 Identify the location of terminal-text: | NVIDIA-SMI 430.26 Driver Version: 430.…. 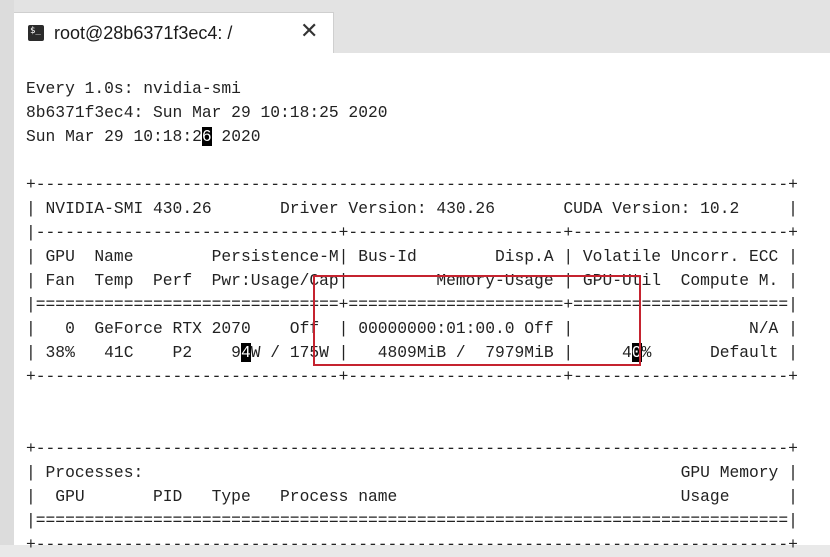
(412, 208).